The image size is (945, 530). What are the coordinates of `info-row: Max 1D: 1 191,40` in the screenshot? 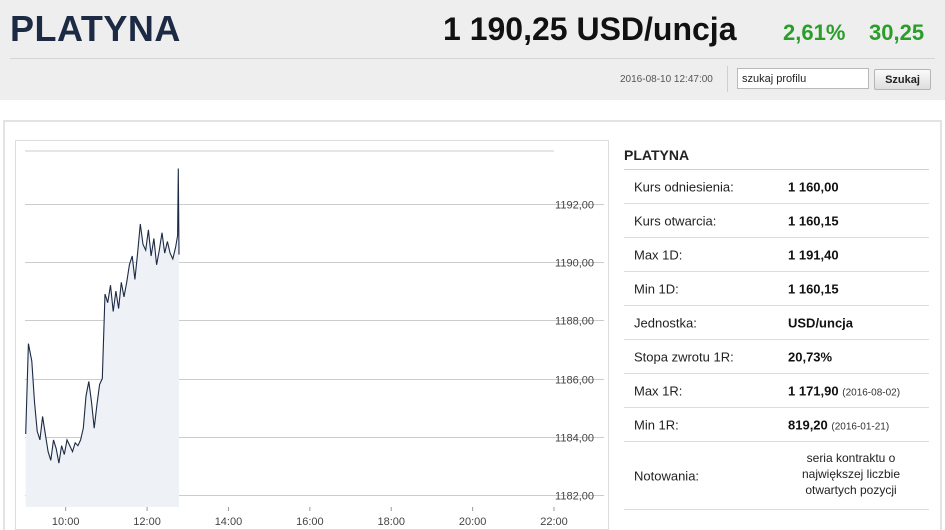 It's located at (776, 255).